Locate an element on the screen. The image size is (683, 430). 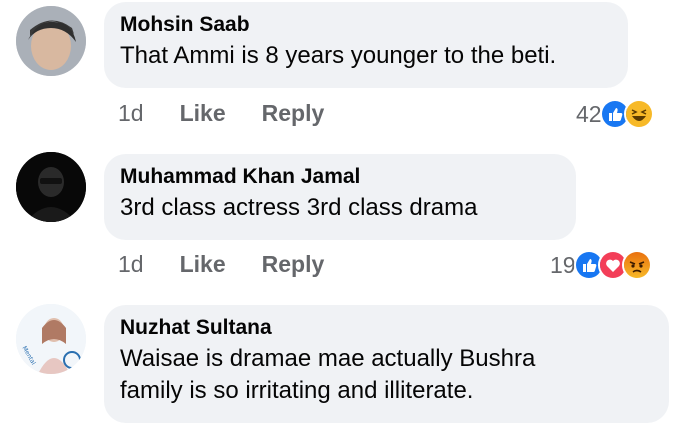
comment-author: Muhammad Khan Jamal is located at coordinates (340, 177).